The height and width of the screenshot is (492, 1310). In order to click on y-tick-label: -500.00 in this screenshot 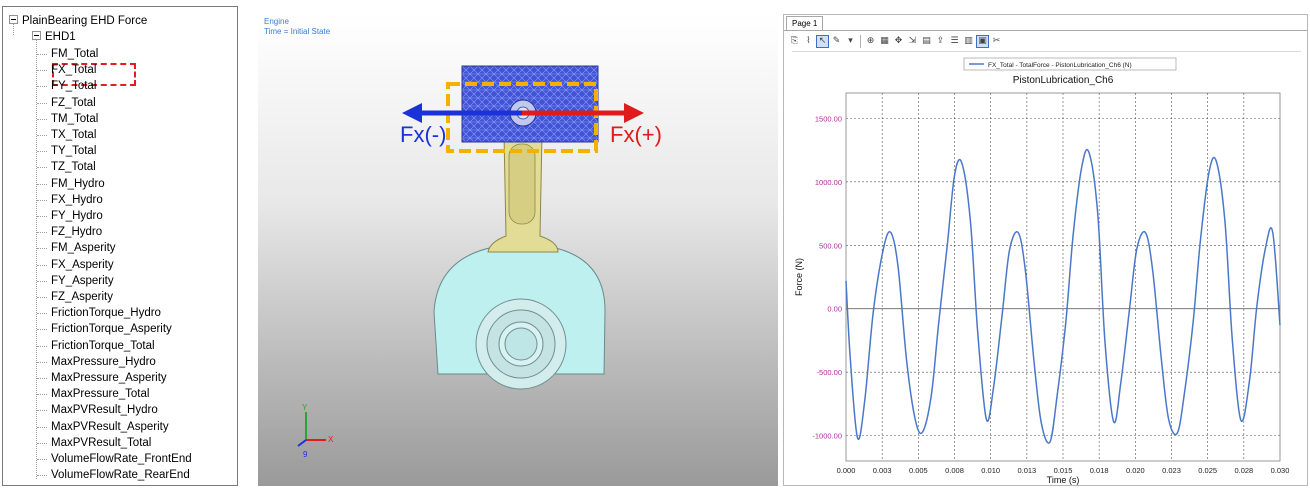, I will do `click(829, 372)`.